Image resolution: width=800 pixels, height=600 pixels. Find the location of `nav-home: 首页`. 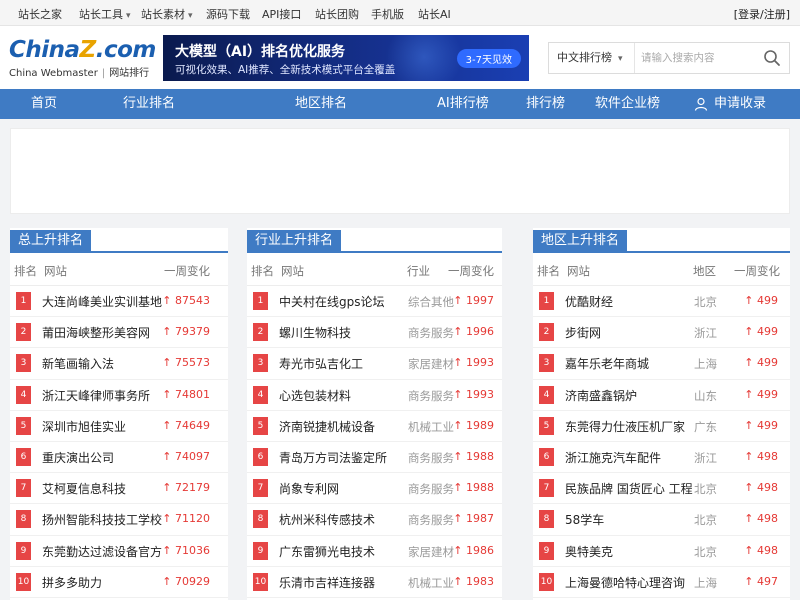

nav-home: 首页 is located at coordinates (44, 104).